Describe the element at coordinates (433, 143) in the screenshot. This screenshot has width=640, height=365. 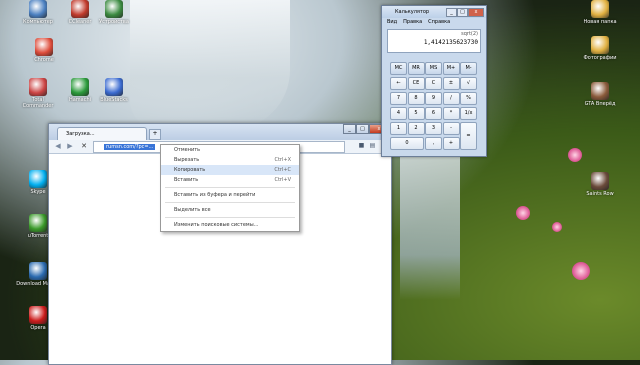
I see `calculator-key: ,` at that location.